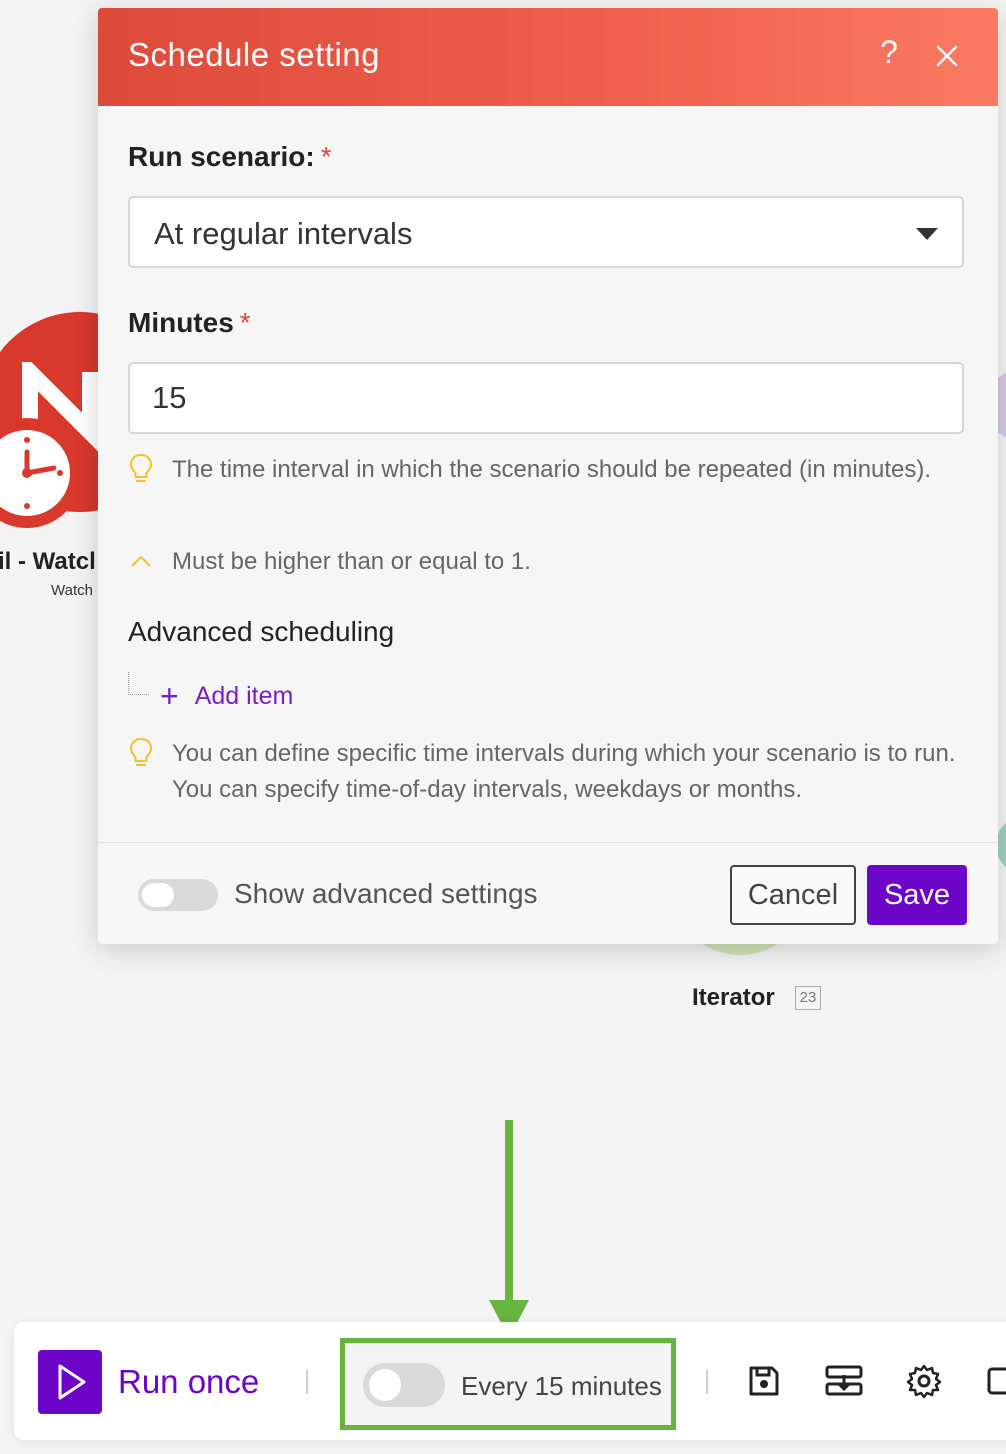 Image resolution: width=1006 pixels, height=1454 pixels. Describe the element at coordinates (546, 398) in the screenshot. I see `minutes-input` at that location.